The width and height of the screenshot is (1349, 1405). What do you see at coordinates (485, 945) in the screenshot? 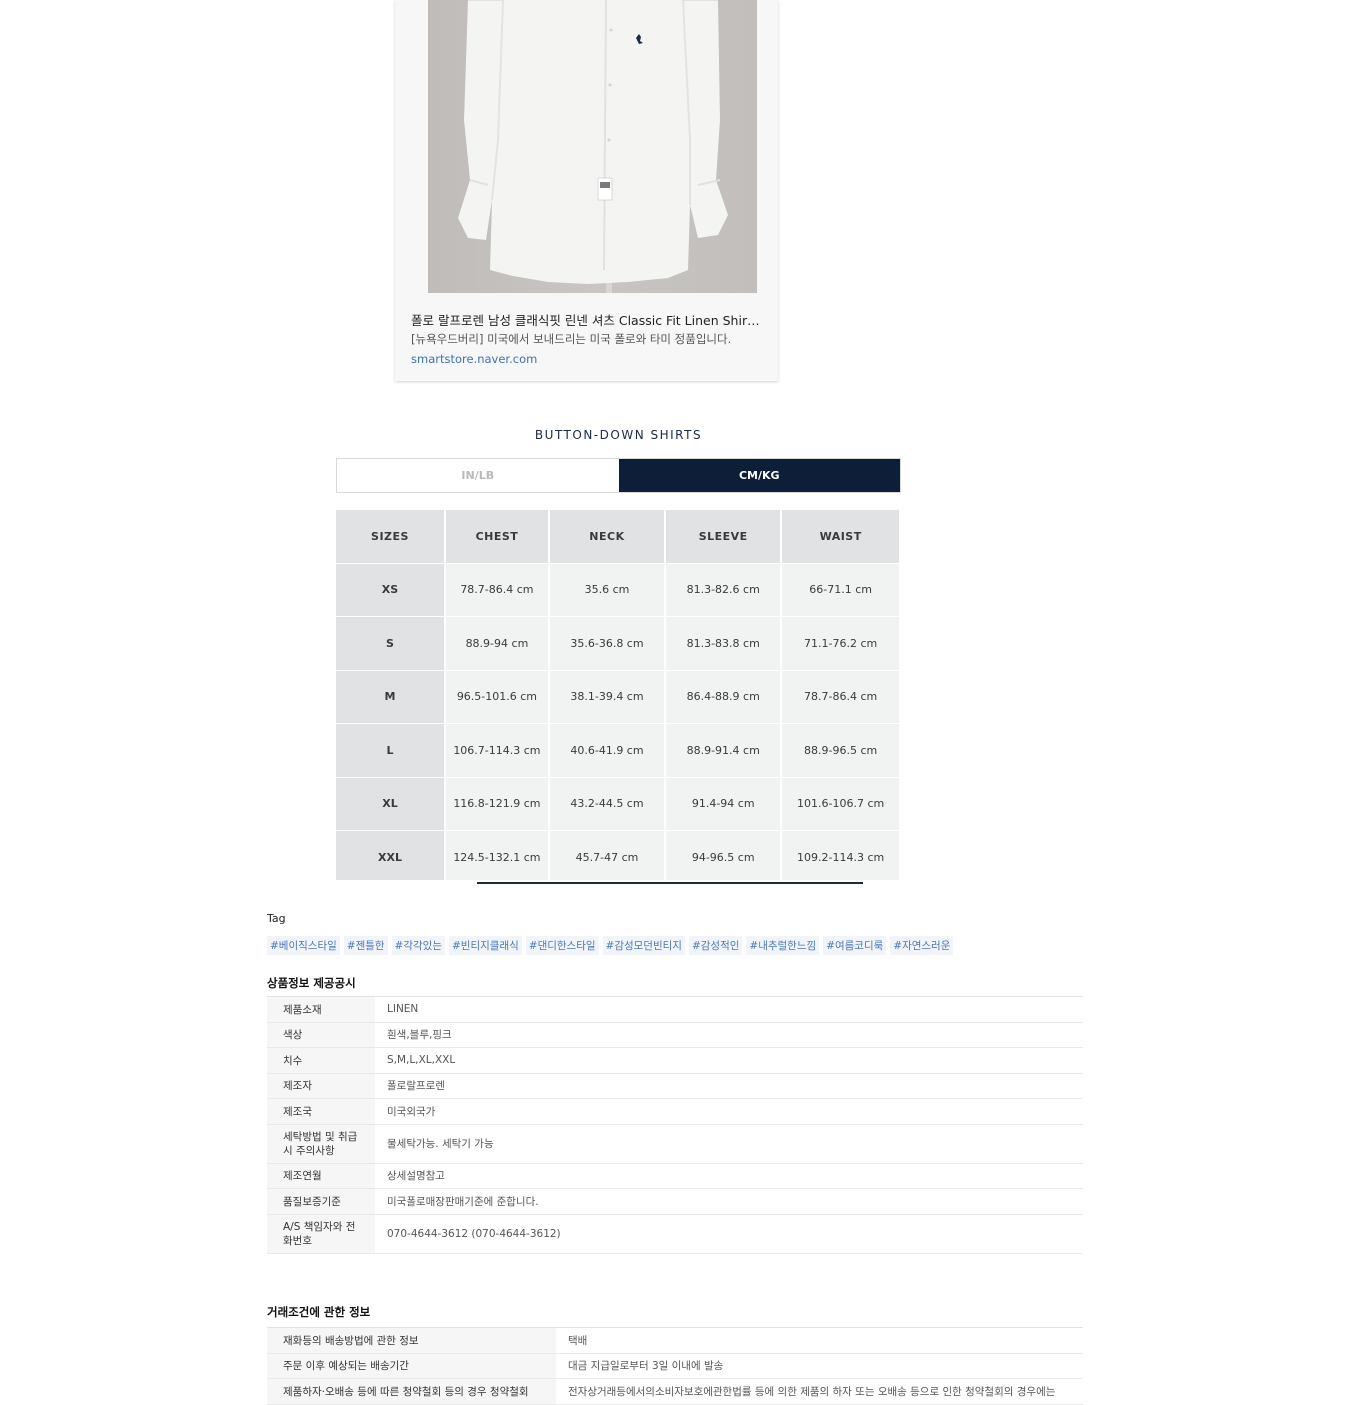
I see `tag-item: #빈티지클래식` at bounding box center [485, 945].